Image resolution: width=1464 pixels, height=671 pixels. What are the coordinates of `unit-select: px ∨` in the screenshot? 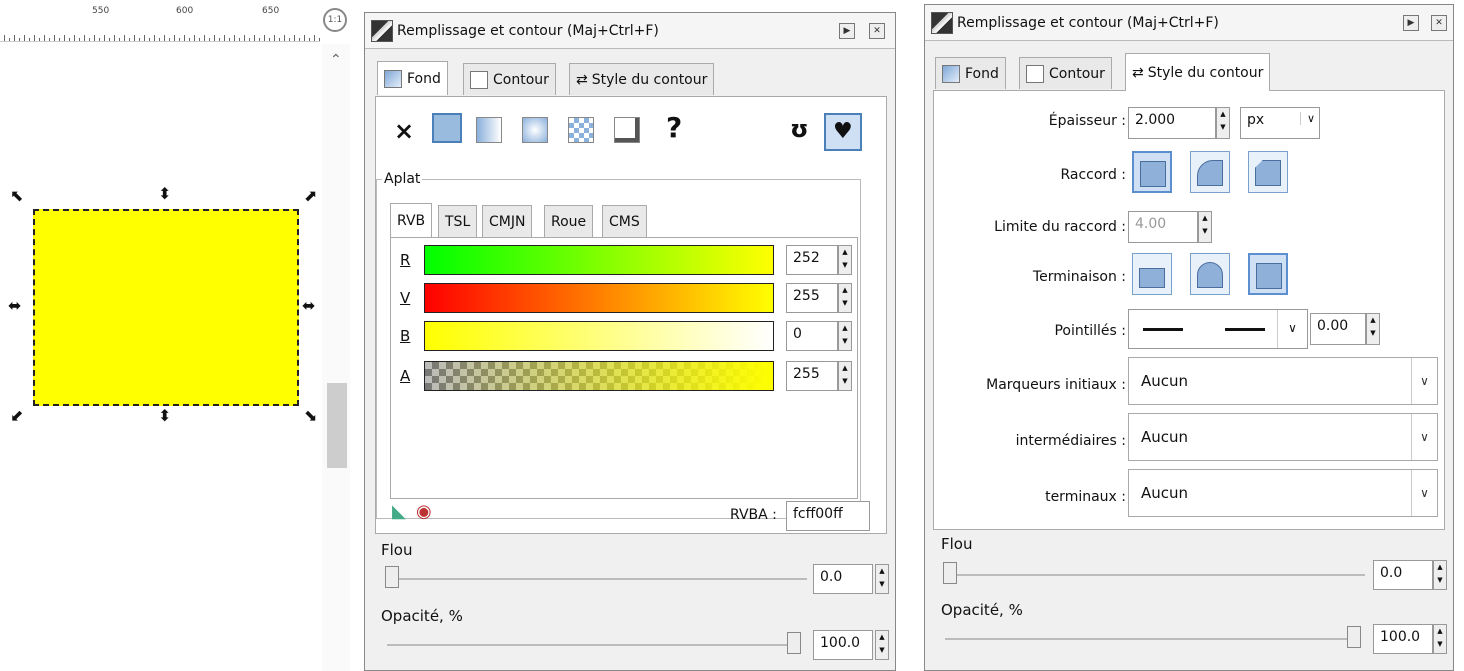 It's located at (1280, 123).